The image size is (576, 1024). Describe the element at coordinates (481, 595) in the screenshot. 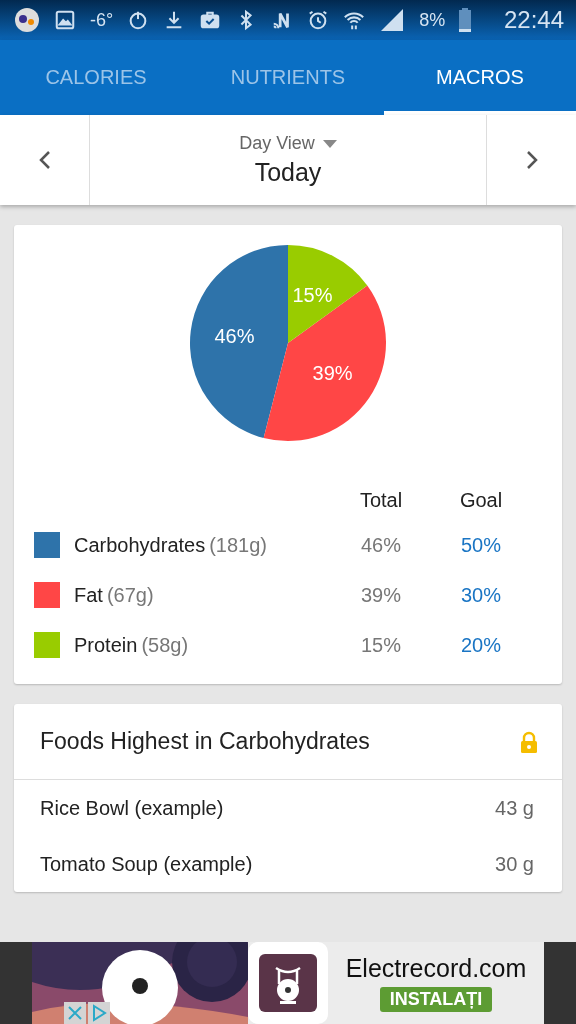

I see `goal-value: 30%` at that location.